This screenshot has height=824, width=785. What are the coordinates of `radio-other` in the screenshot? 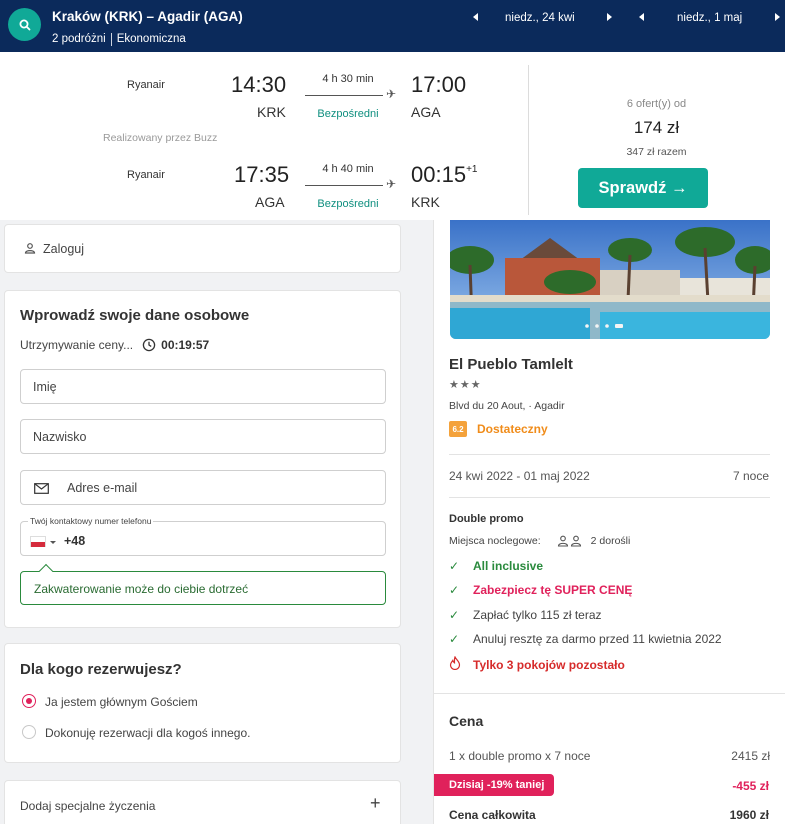 It's located at (29, 732).